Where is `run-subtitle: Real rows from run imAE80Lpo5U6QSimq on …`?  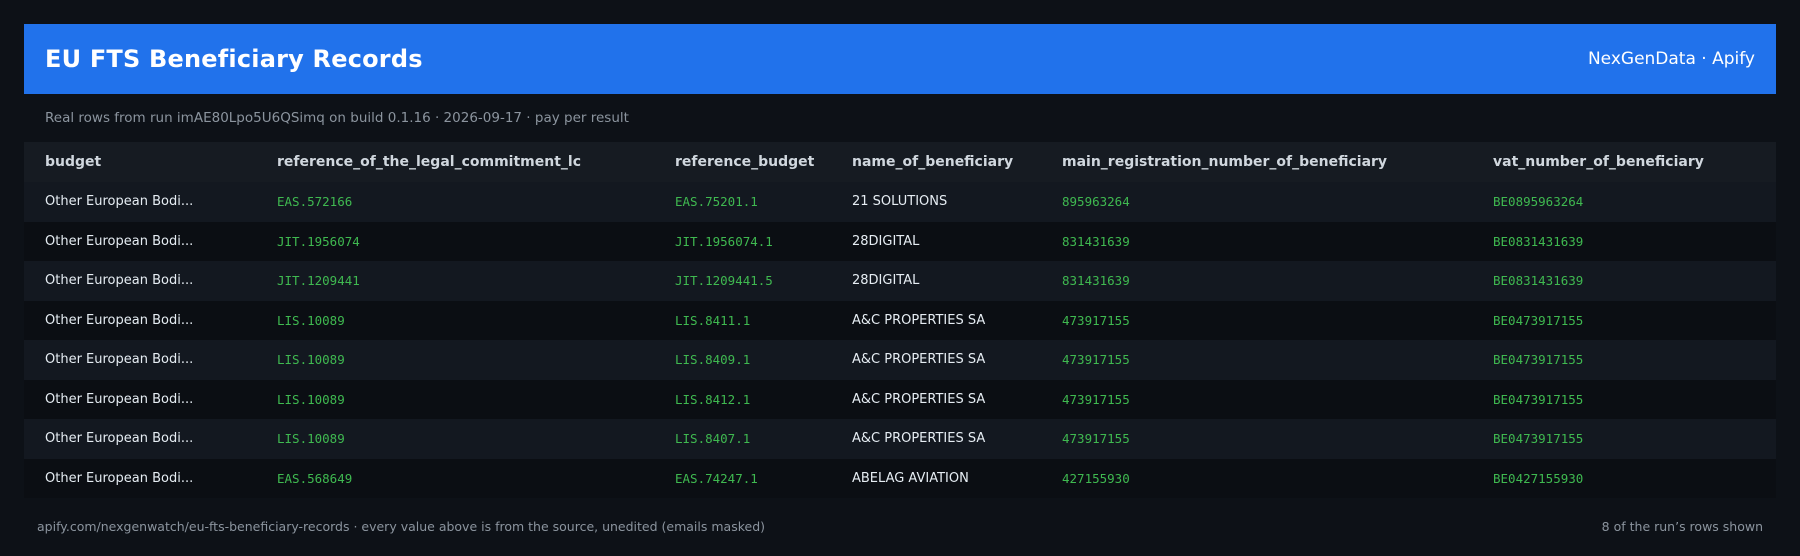
run-subtitle: Real rows from run imAE80Lpo5U6QSimq on … is located at coordinates (337, 118).